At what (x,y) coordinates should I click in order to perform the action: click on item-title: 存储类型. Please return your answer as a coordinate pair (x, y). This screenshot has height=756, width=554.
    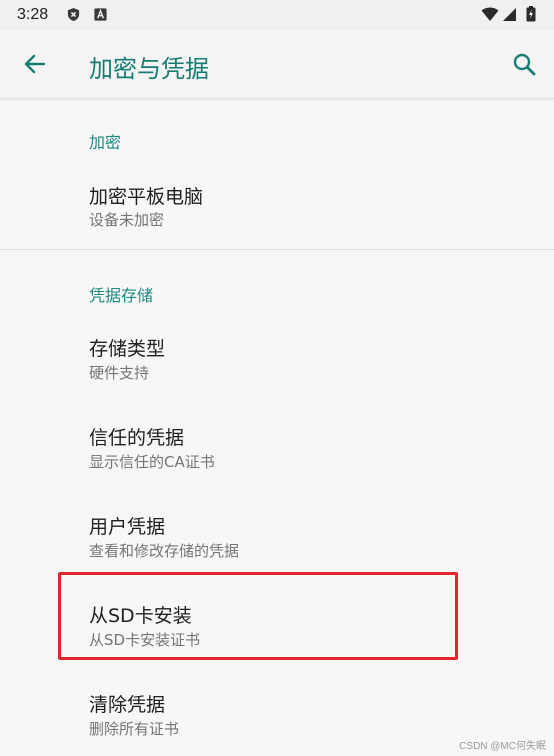
    Looking at the image, I should click on (127, 349).